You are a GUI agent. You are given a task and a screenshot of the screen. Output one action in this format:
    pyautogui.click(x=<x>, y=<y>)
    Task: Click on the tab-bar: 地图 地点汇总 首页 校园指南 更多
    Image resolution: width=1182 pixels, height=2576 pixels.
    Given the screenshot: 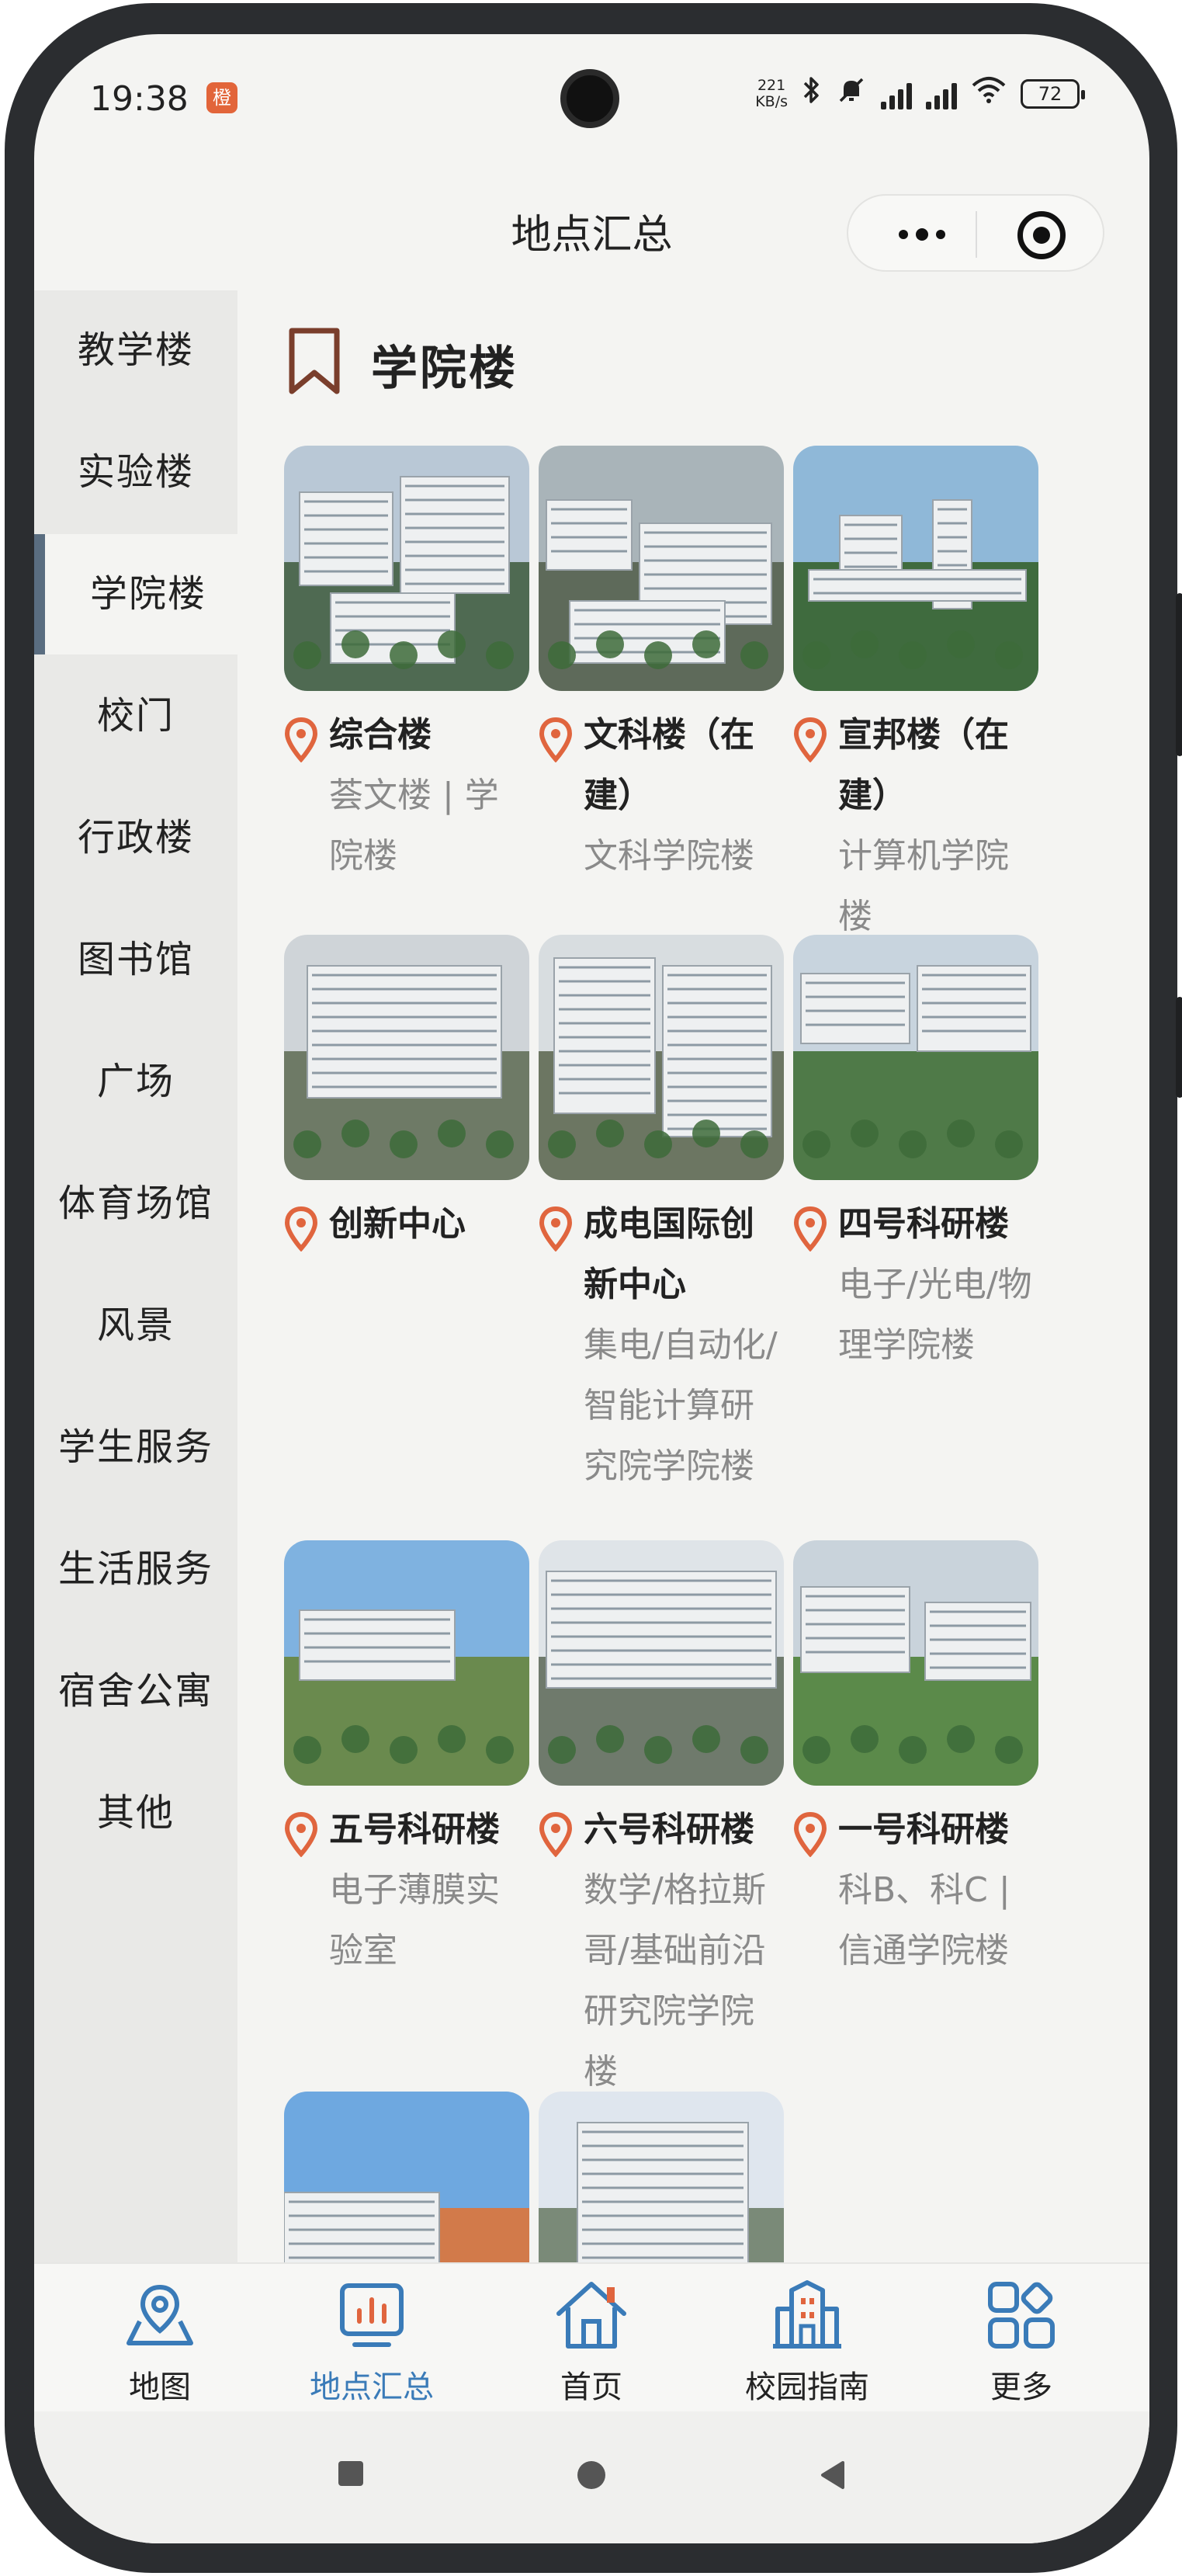 What is the action you would take?
    pyautogui.click(x=591, y=2336)
    